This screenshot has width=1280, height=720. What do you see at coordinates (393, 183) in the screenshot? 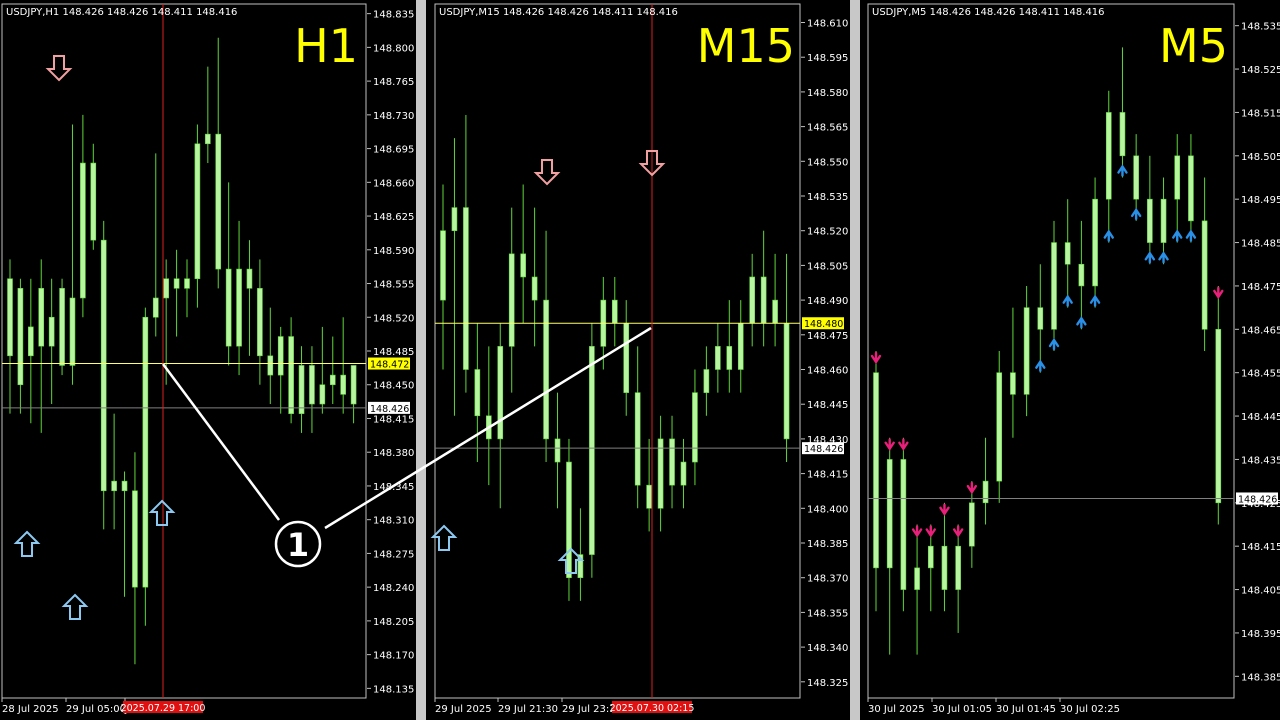
I see `y-tick-label: 148.660` at bounding box center [393, 183].